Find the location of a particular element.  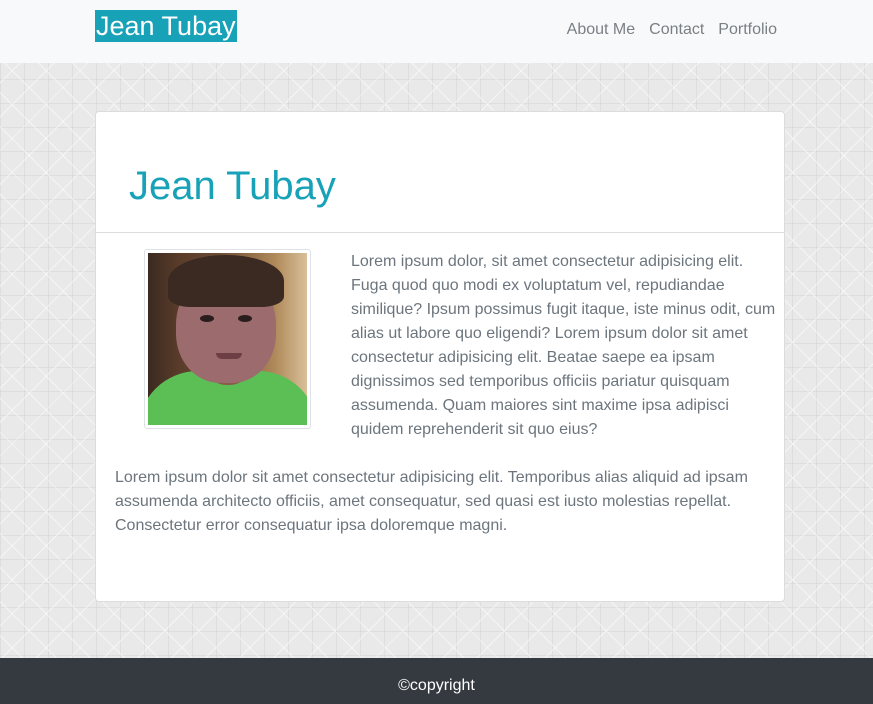

nav-links: About Me Contact Portfolio is located at coordinates (672, 30).